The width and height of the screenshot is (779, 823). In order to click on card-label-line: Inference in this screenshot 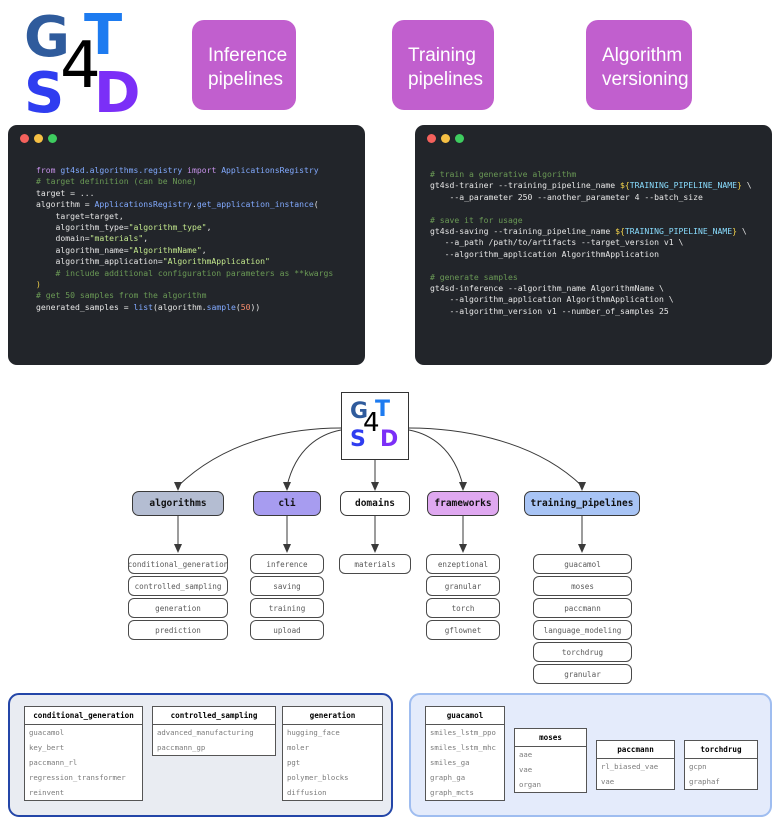, I will do `click(248, 55)`.